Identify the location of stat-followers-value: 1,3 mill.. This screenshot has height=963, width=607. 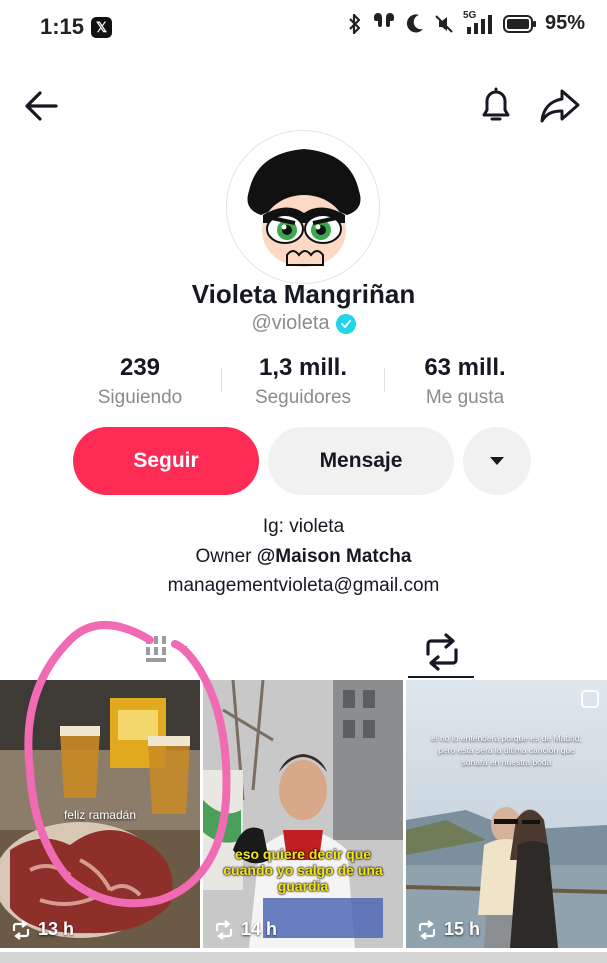
(303, 367).